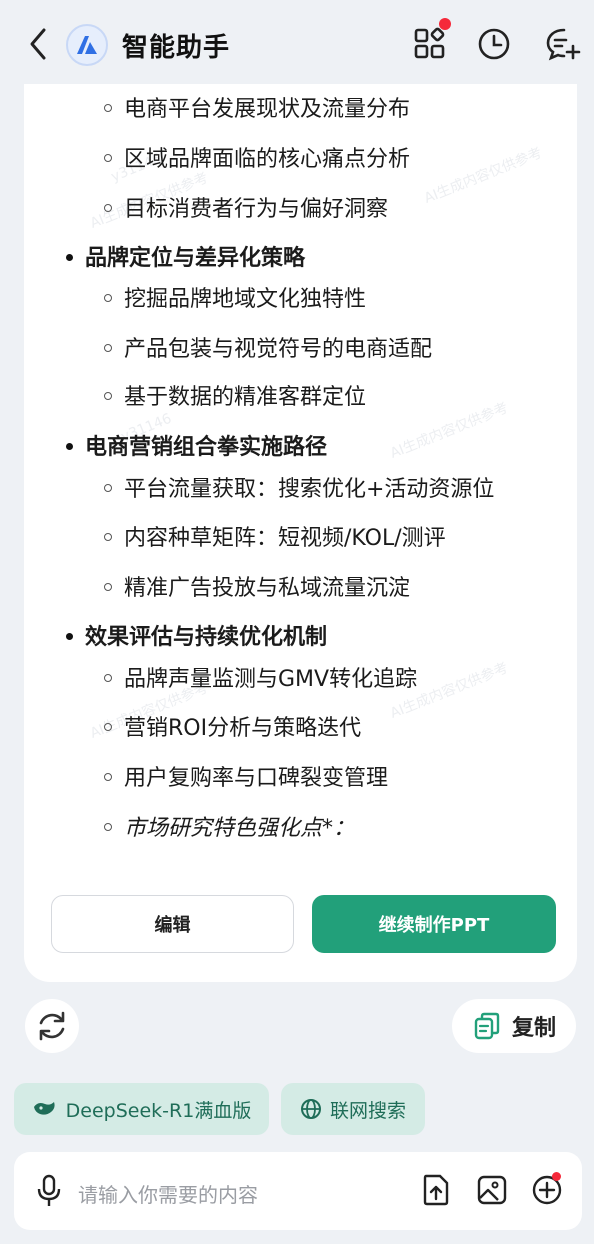 The width and height of the screenshot is (594, 1244). Describe the element at coordinates (196, 635) in the screenshot. I see `outline-heading: 效果评估与持续优化机制` at that location.